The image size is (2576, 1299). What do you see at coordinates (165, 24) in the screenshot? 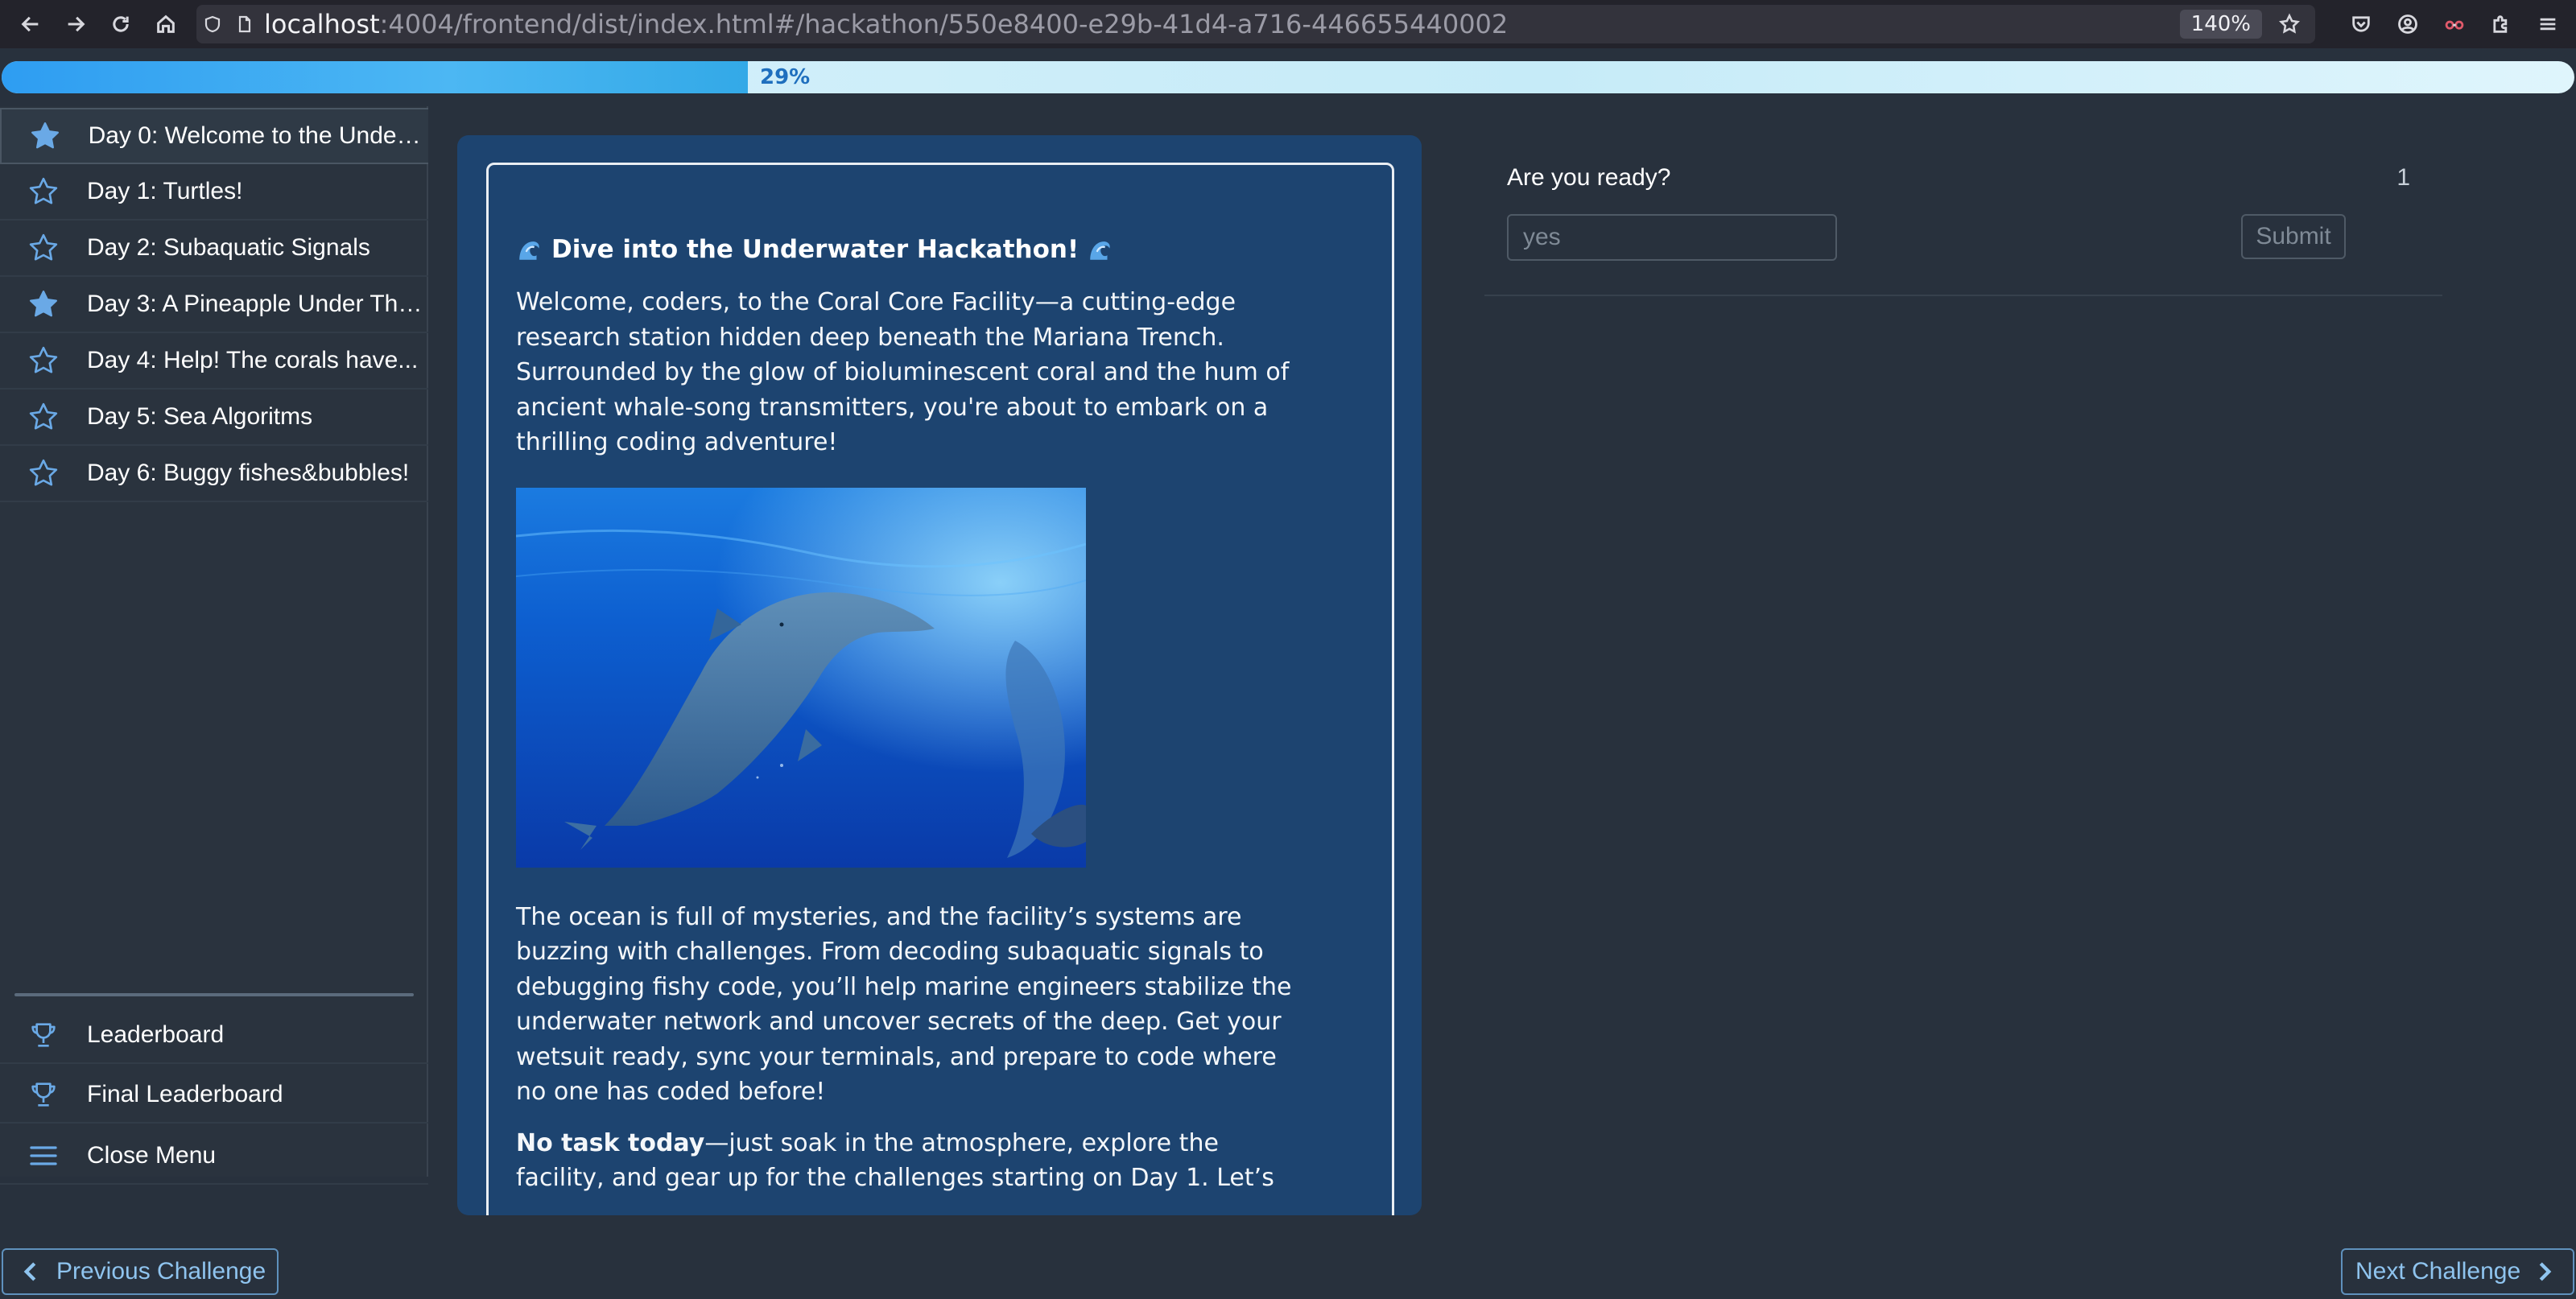
I see `home-icon` at bounding box center [165, 24].